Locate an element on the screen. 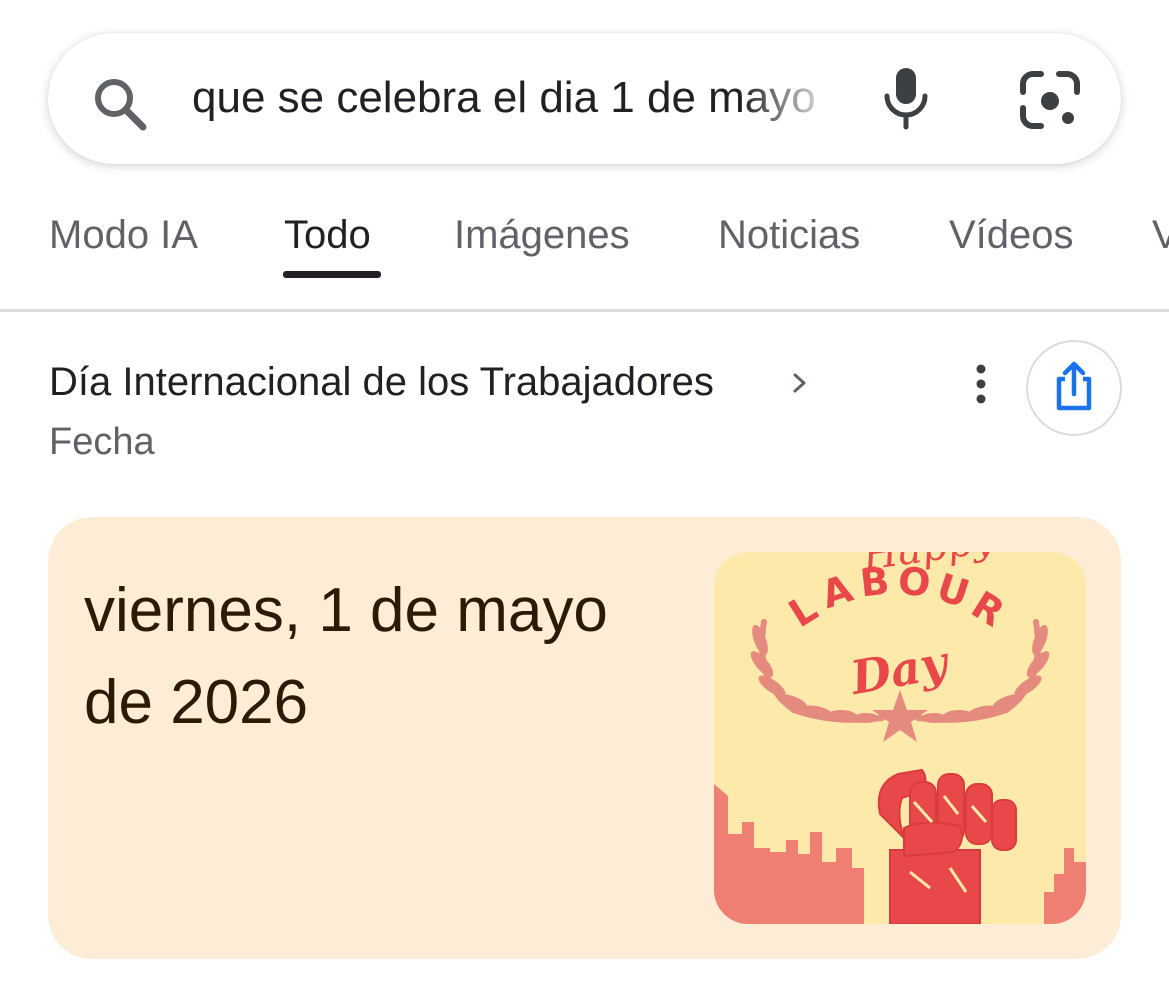 The width and height of the screenshot is (1169, 995). svg-text: B is located at coordinates (874, 582).